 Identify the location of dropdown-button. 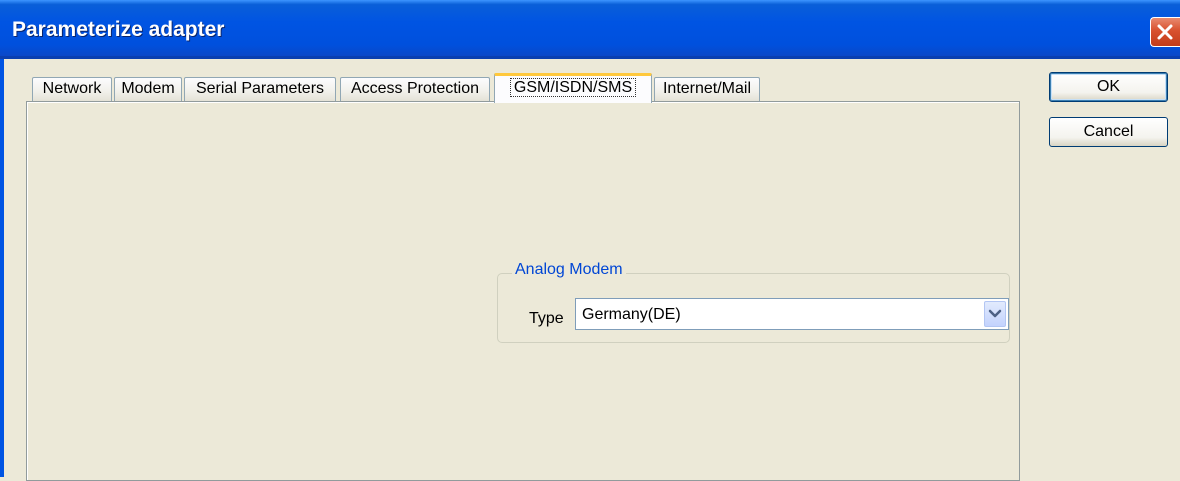
(995, 314).